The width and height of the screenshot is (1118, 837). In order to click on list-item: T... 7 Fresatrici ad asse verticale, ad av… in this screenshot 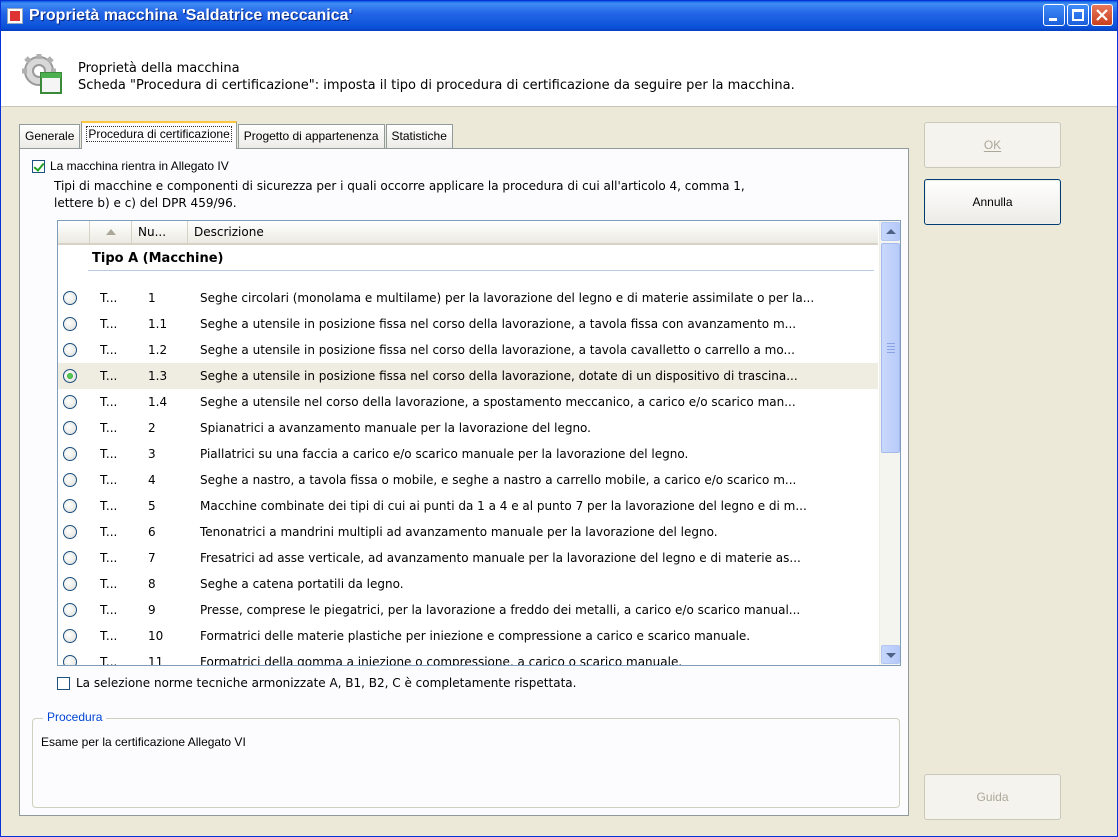, I will do `click(468, 558)`.